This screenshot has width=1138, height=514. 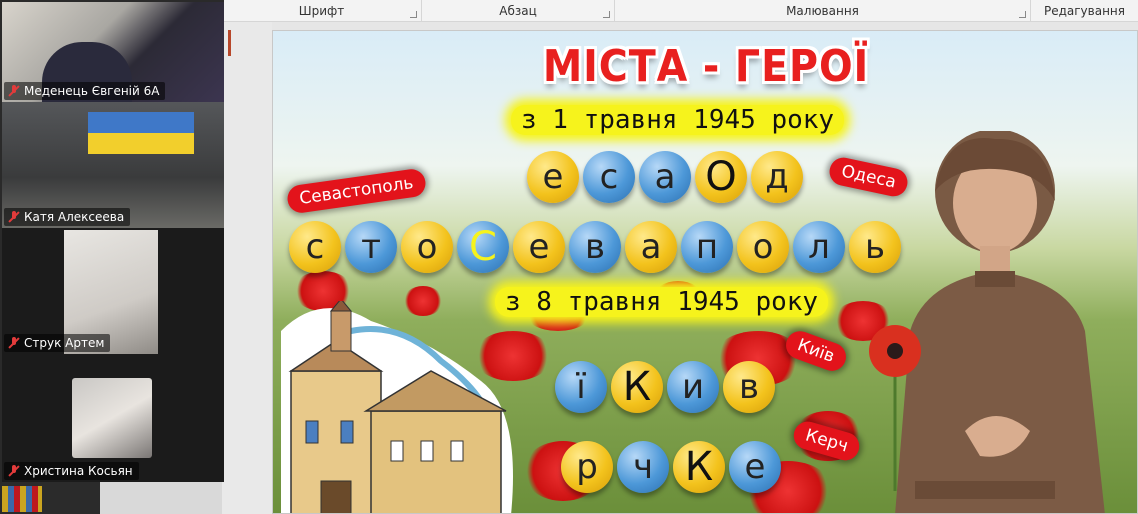 What do you see at coordinates (777, 177) in the screenshot?
I see `letter-ball: д` at bounding box center [777, 177].